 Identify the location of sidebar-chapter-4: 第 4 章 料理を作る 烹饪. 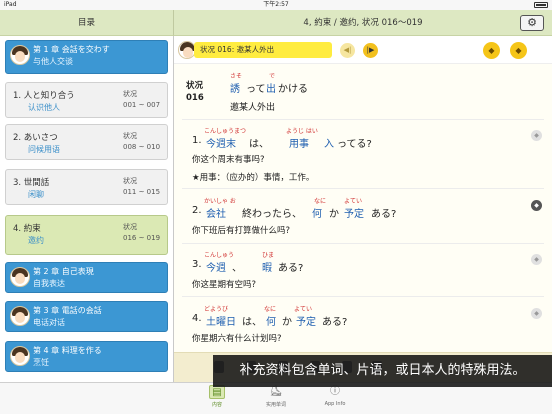
(86, 356).